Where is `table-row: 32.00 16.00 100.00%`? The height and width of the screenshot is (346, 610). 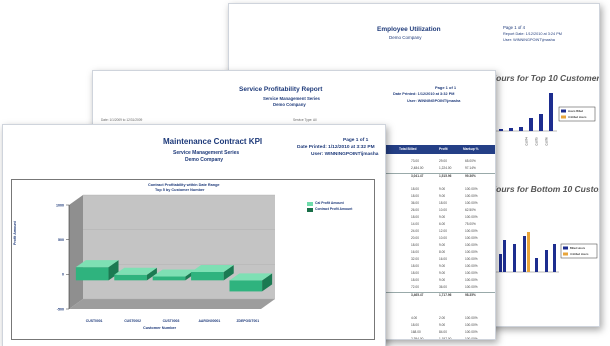
table-row: 32.00 16.00 100.00% is located at coordinates (439, 260).